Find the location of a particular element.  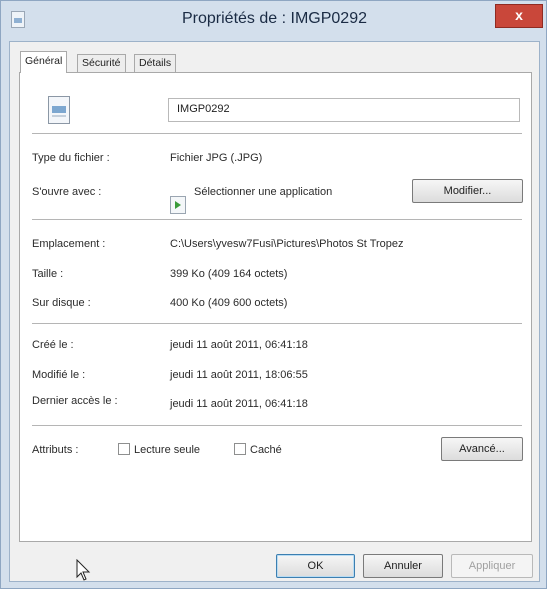

tab-details: Détails is located at coordinates (155, 63).